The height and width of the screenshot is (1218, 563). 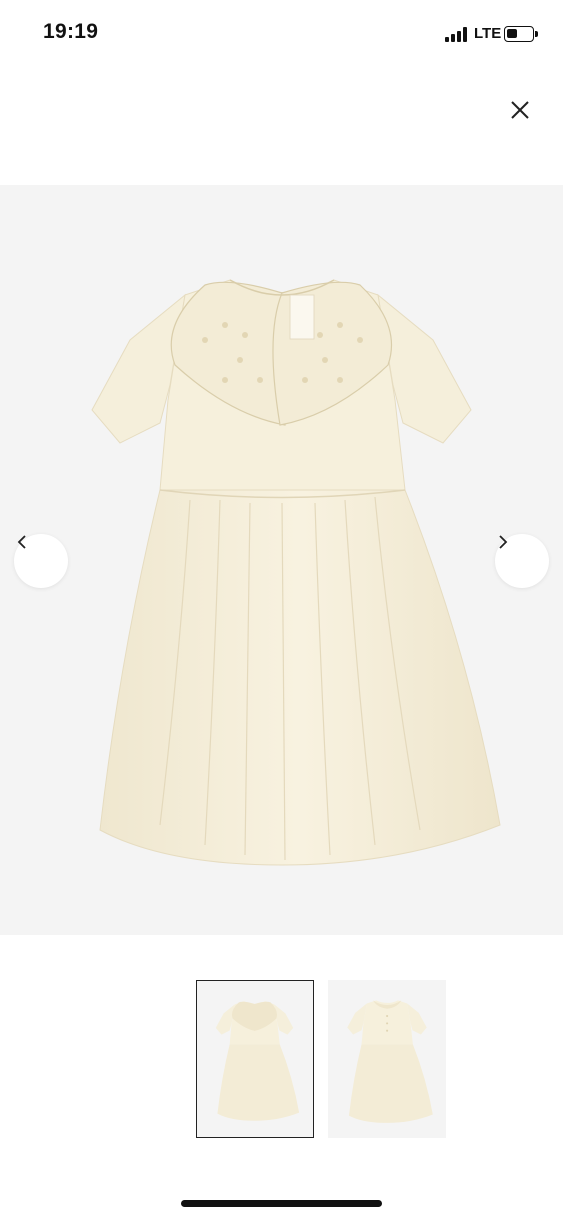 I want to click on dress-back-thumbnail, so click(x=390, y=1061).